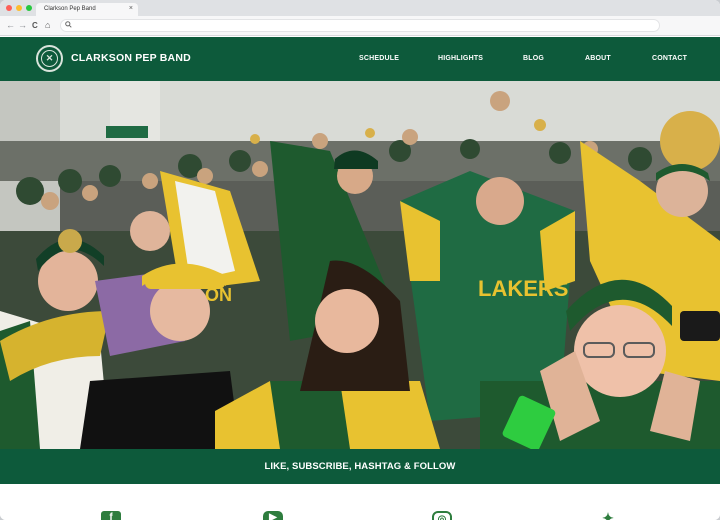 This screenshot has height=520, width=720. What do you see at coordinates (131, 58) in the screenshot?
I see `site-brand: CLARKSON PEP BAND` at bounding box center [131, 58].